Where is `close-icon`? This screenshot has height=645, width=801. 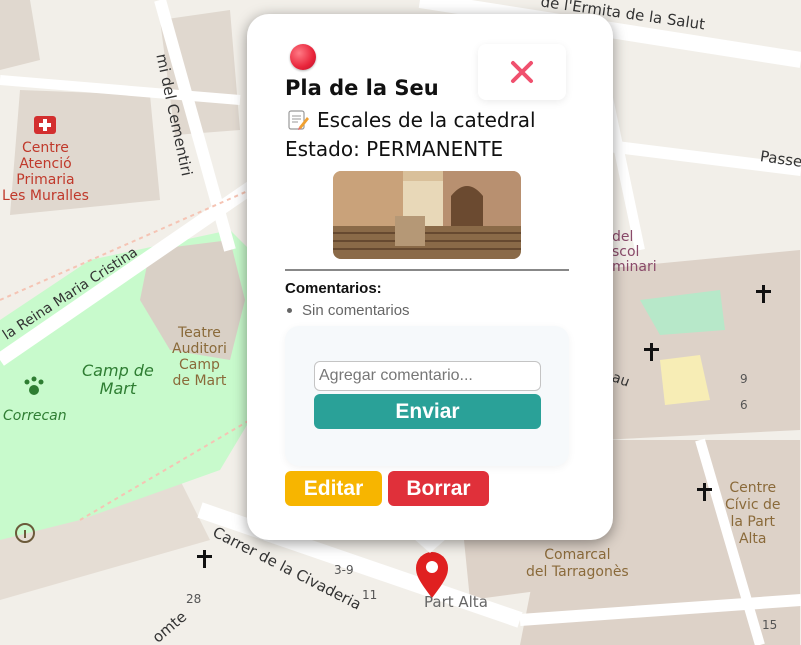
close-icon is located at coordinates (522, 72).